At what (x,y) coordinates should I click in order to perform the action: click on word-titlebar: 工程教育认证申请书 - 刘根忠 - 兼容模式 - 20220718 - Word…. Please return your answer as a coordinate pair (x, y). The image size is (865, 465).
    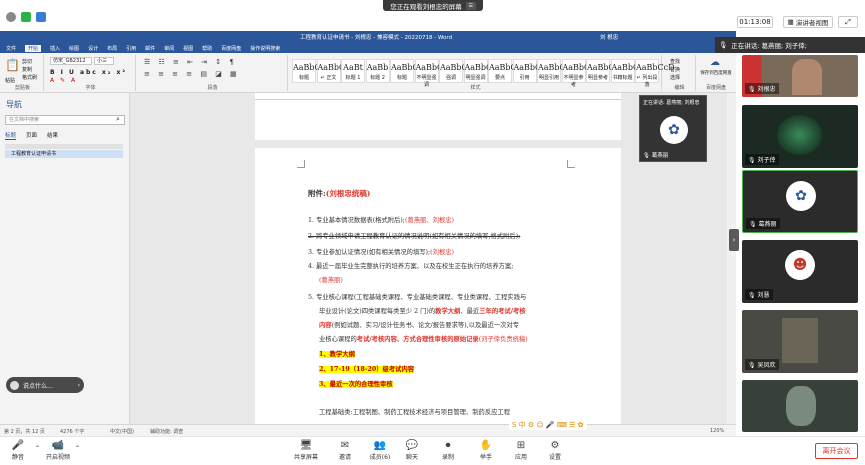
    Looking at the image, I should click on (368, 37).